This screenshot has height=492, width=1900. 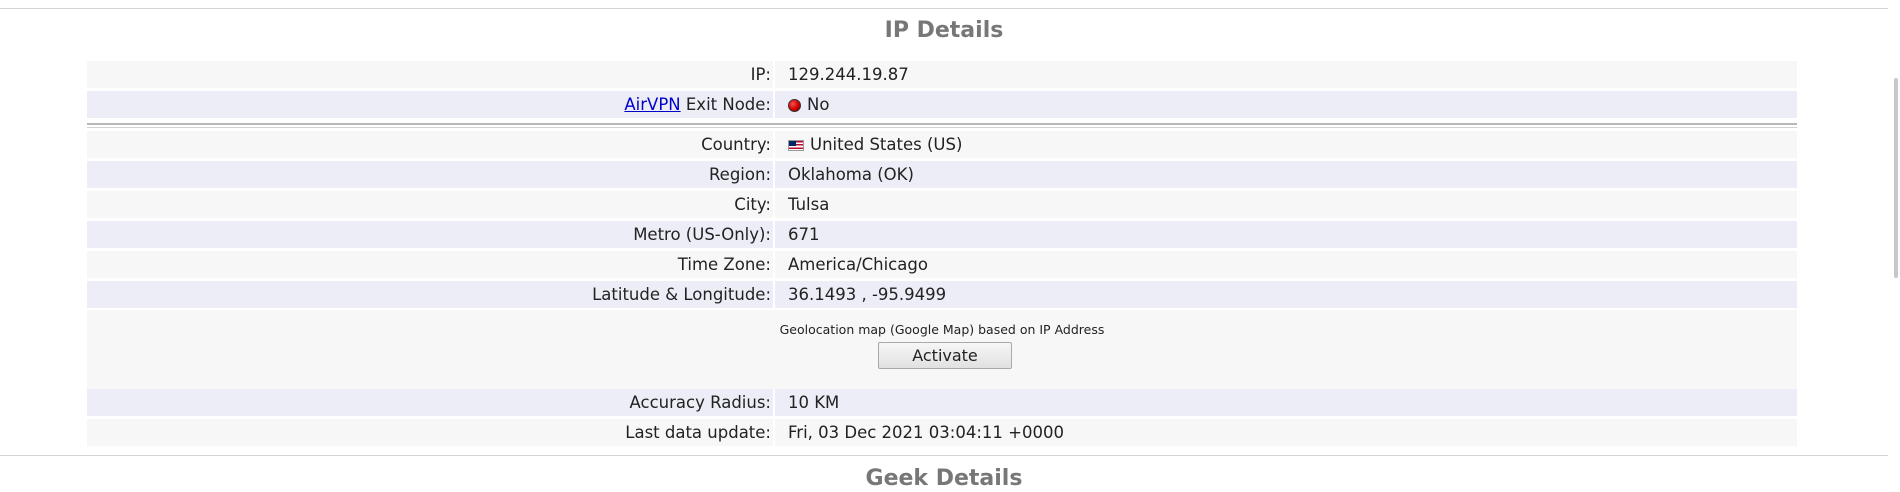 I want to click on ip-value: 129.244.19.87, so click(x=848, y=74).